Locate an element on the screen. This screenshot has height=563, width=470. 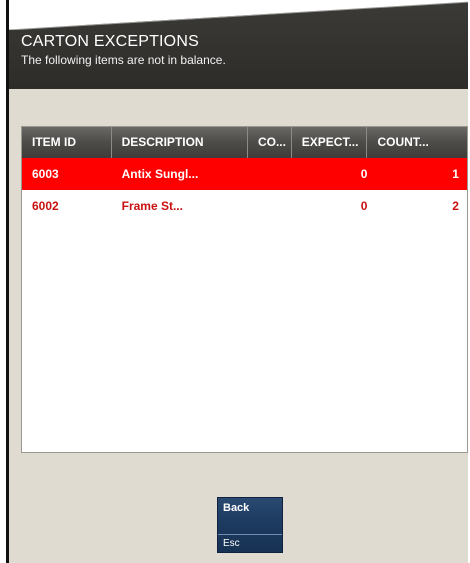
column-header-description: DESCRIPTION is located at coordinates (180, 142).